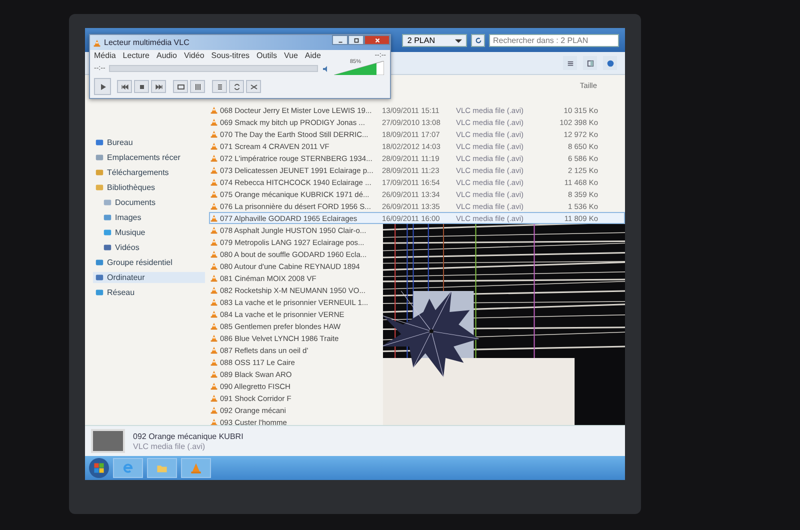 This screenshot has width=800, height=530. I want to click on start-button, so click(99, 468).